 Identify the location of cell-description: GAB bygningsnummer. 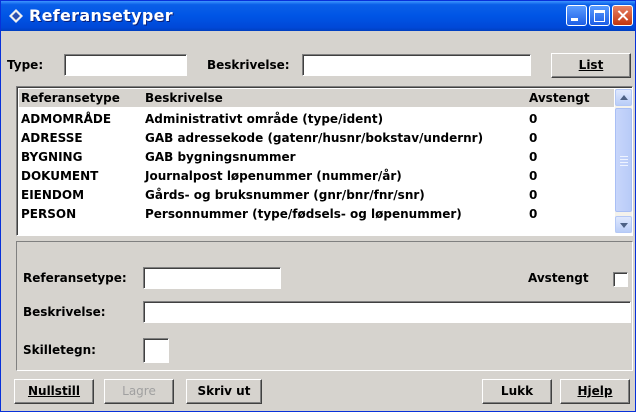
(220, 157).